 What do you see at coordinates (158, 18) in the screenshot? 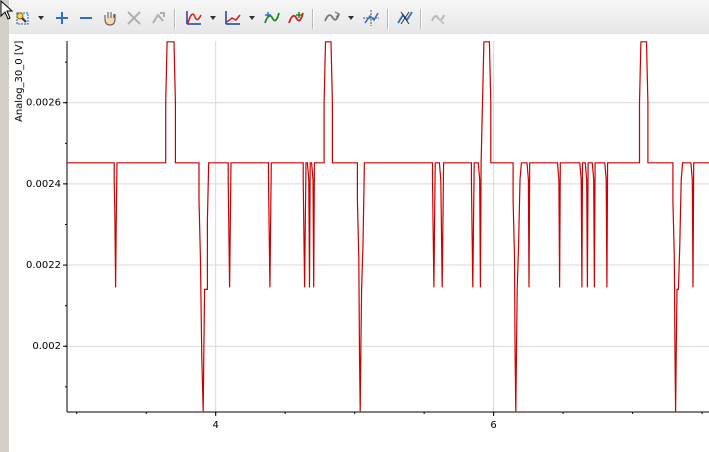
I see `cursor-pick-icon` at bounding box center [158, 18].